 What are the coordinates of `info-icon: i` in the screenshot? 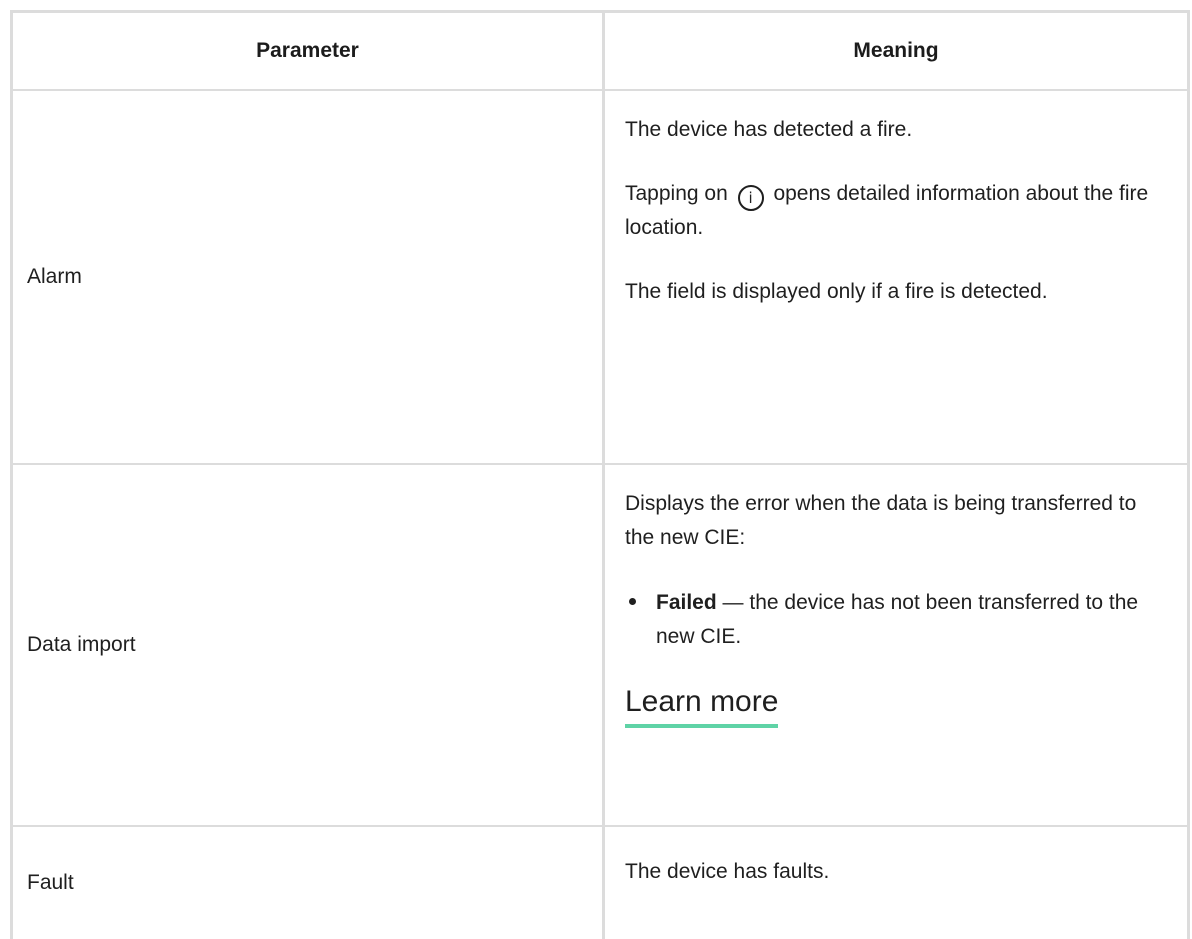 It's located at (750, 198).